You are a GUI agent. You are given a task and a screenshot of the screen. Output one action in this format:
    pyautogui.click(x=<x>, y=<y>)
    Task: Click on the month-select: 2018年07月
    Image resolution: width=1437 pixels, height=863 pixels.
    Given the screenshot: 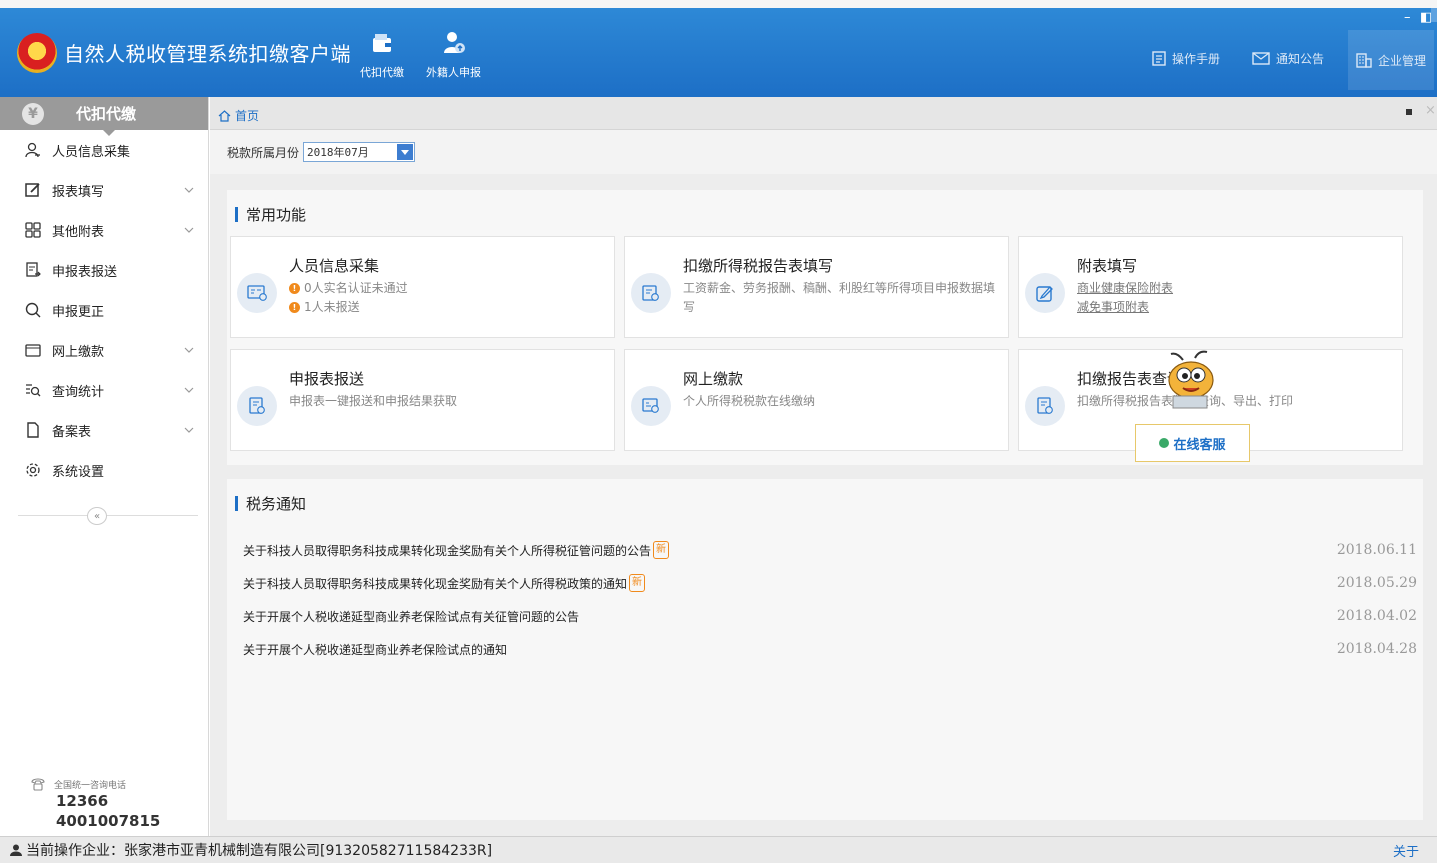 What is the action you would take?
    pyautogui.click(x=359, y=152)
    